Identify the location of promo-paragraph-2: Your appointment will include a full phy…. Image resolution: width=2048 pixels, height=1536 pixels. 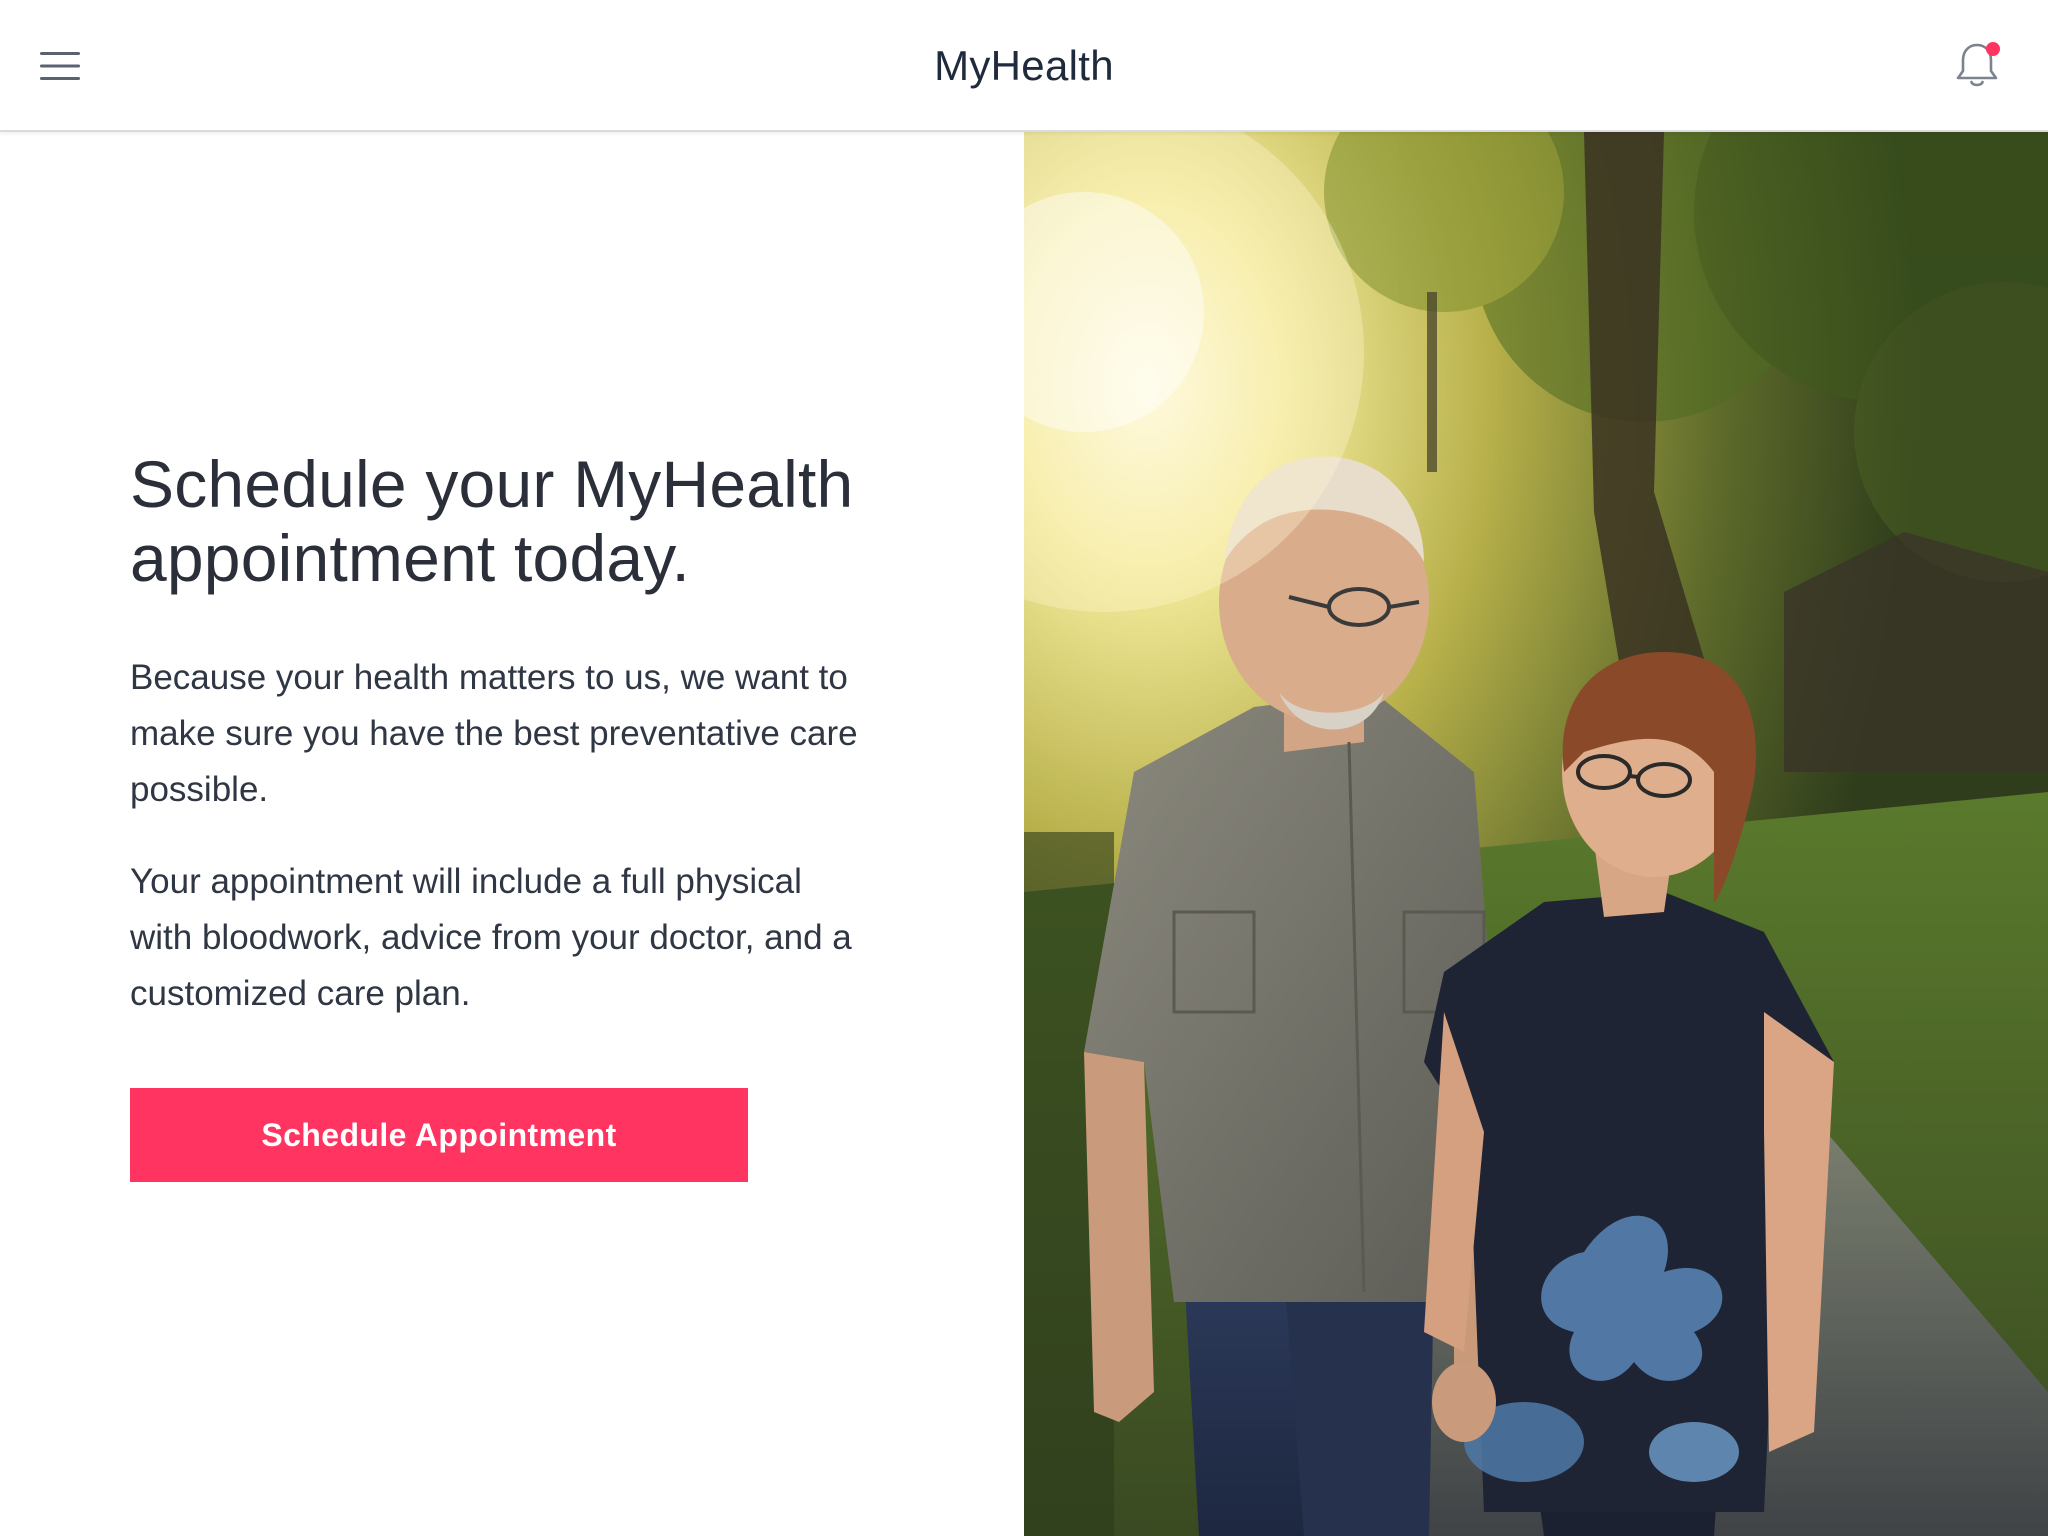
(491, 937).